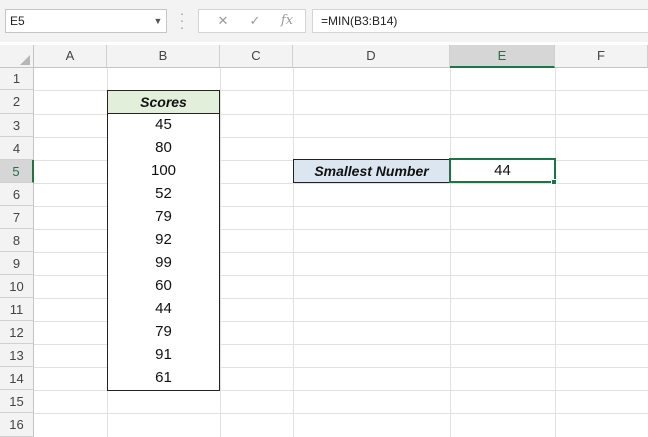 This screenshot has height=437, width=648. What do you see at coordinates (163, 310) in the screenshot?
I see `score-cell: 44` at bounding box center [163, 310].